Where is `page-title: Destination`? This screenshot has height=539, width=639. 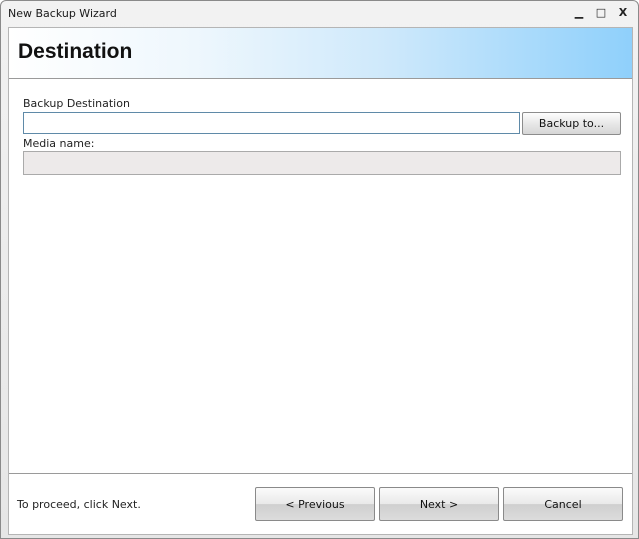
page-title: Destination is located at coordinates (75, 51).